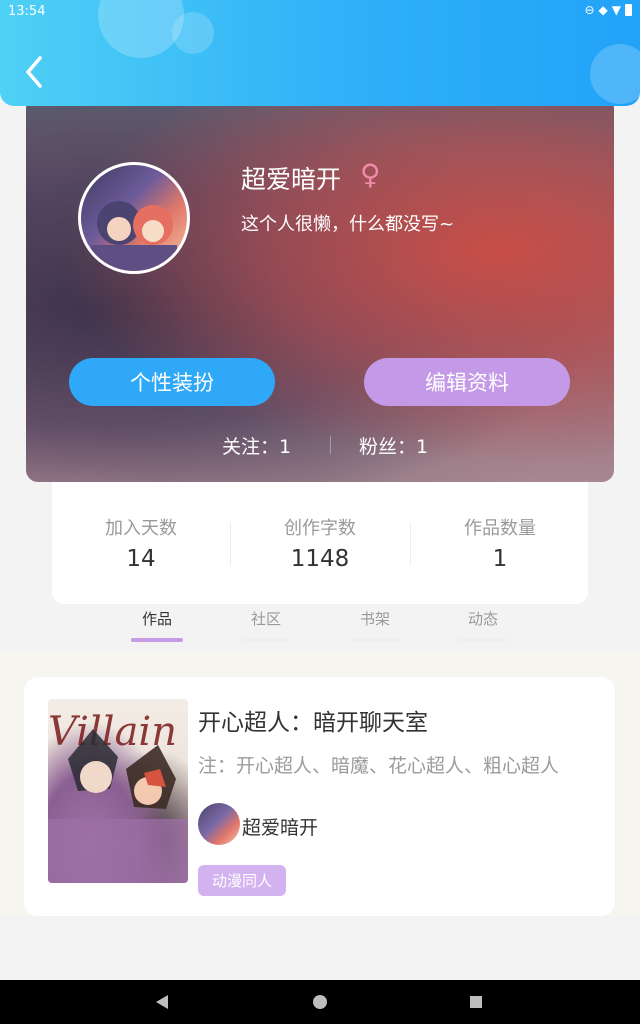 The width and height of the screenshot is (640, 1024). Describe the element at coordinates (500, 559) in the screenshot. I see `stat-value: 1` at that location.